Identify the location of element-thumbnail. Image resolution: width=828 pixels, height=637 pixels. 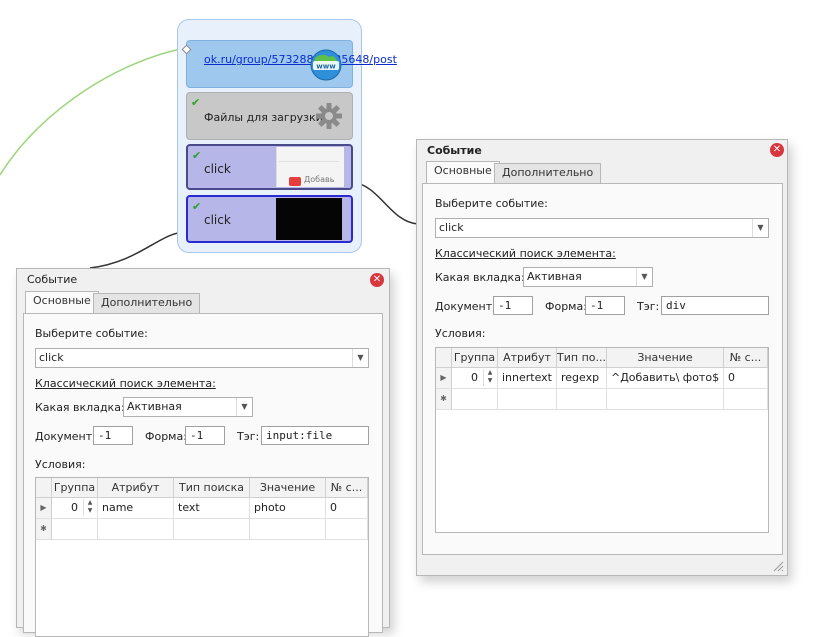
(309, 219).